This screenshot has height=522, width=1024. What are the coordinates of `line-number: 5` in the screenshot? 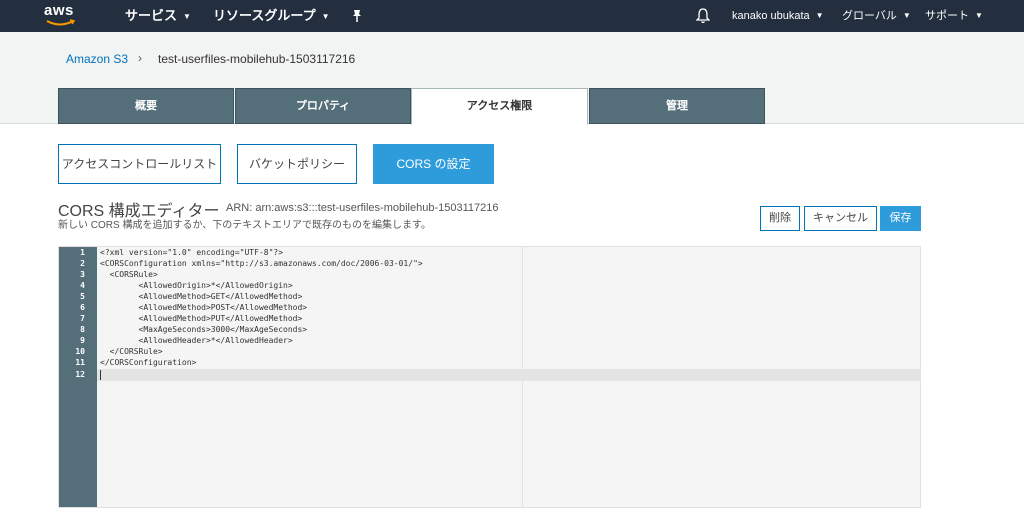 It's located at (82, 296).